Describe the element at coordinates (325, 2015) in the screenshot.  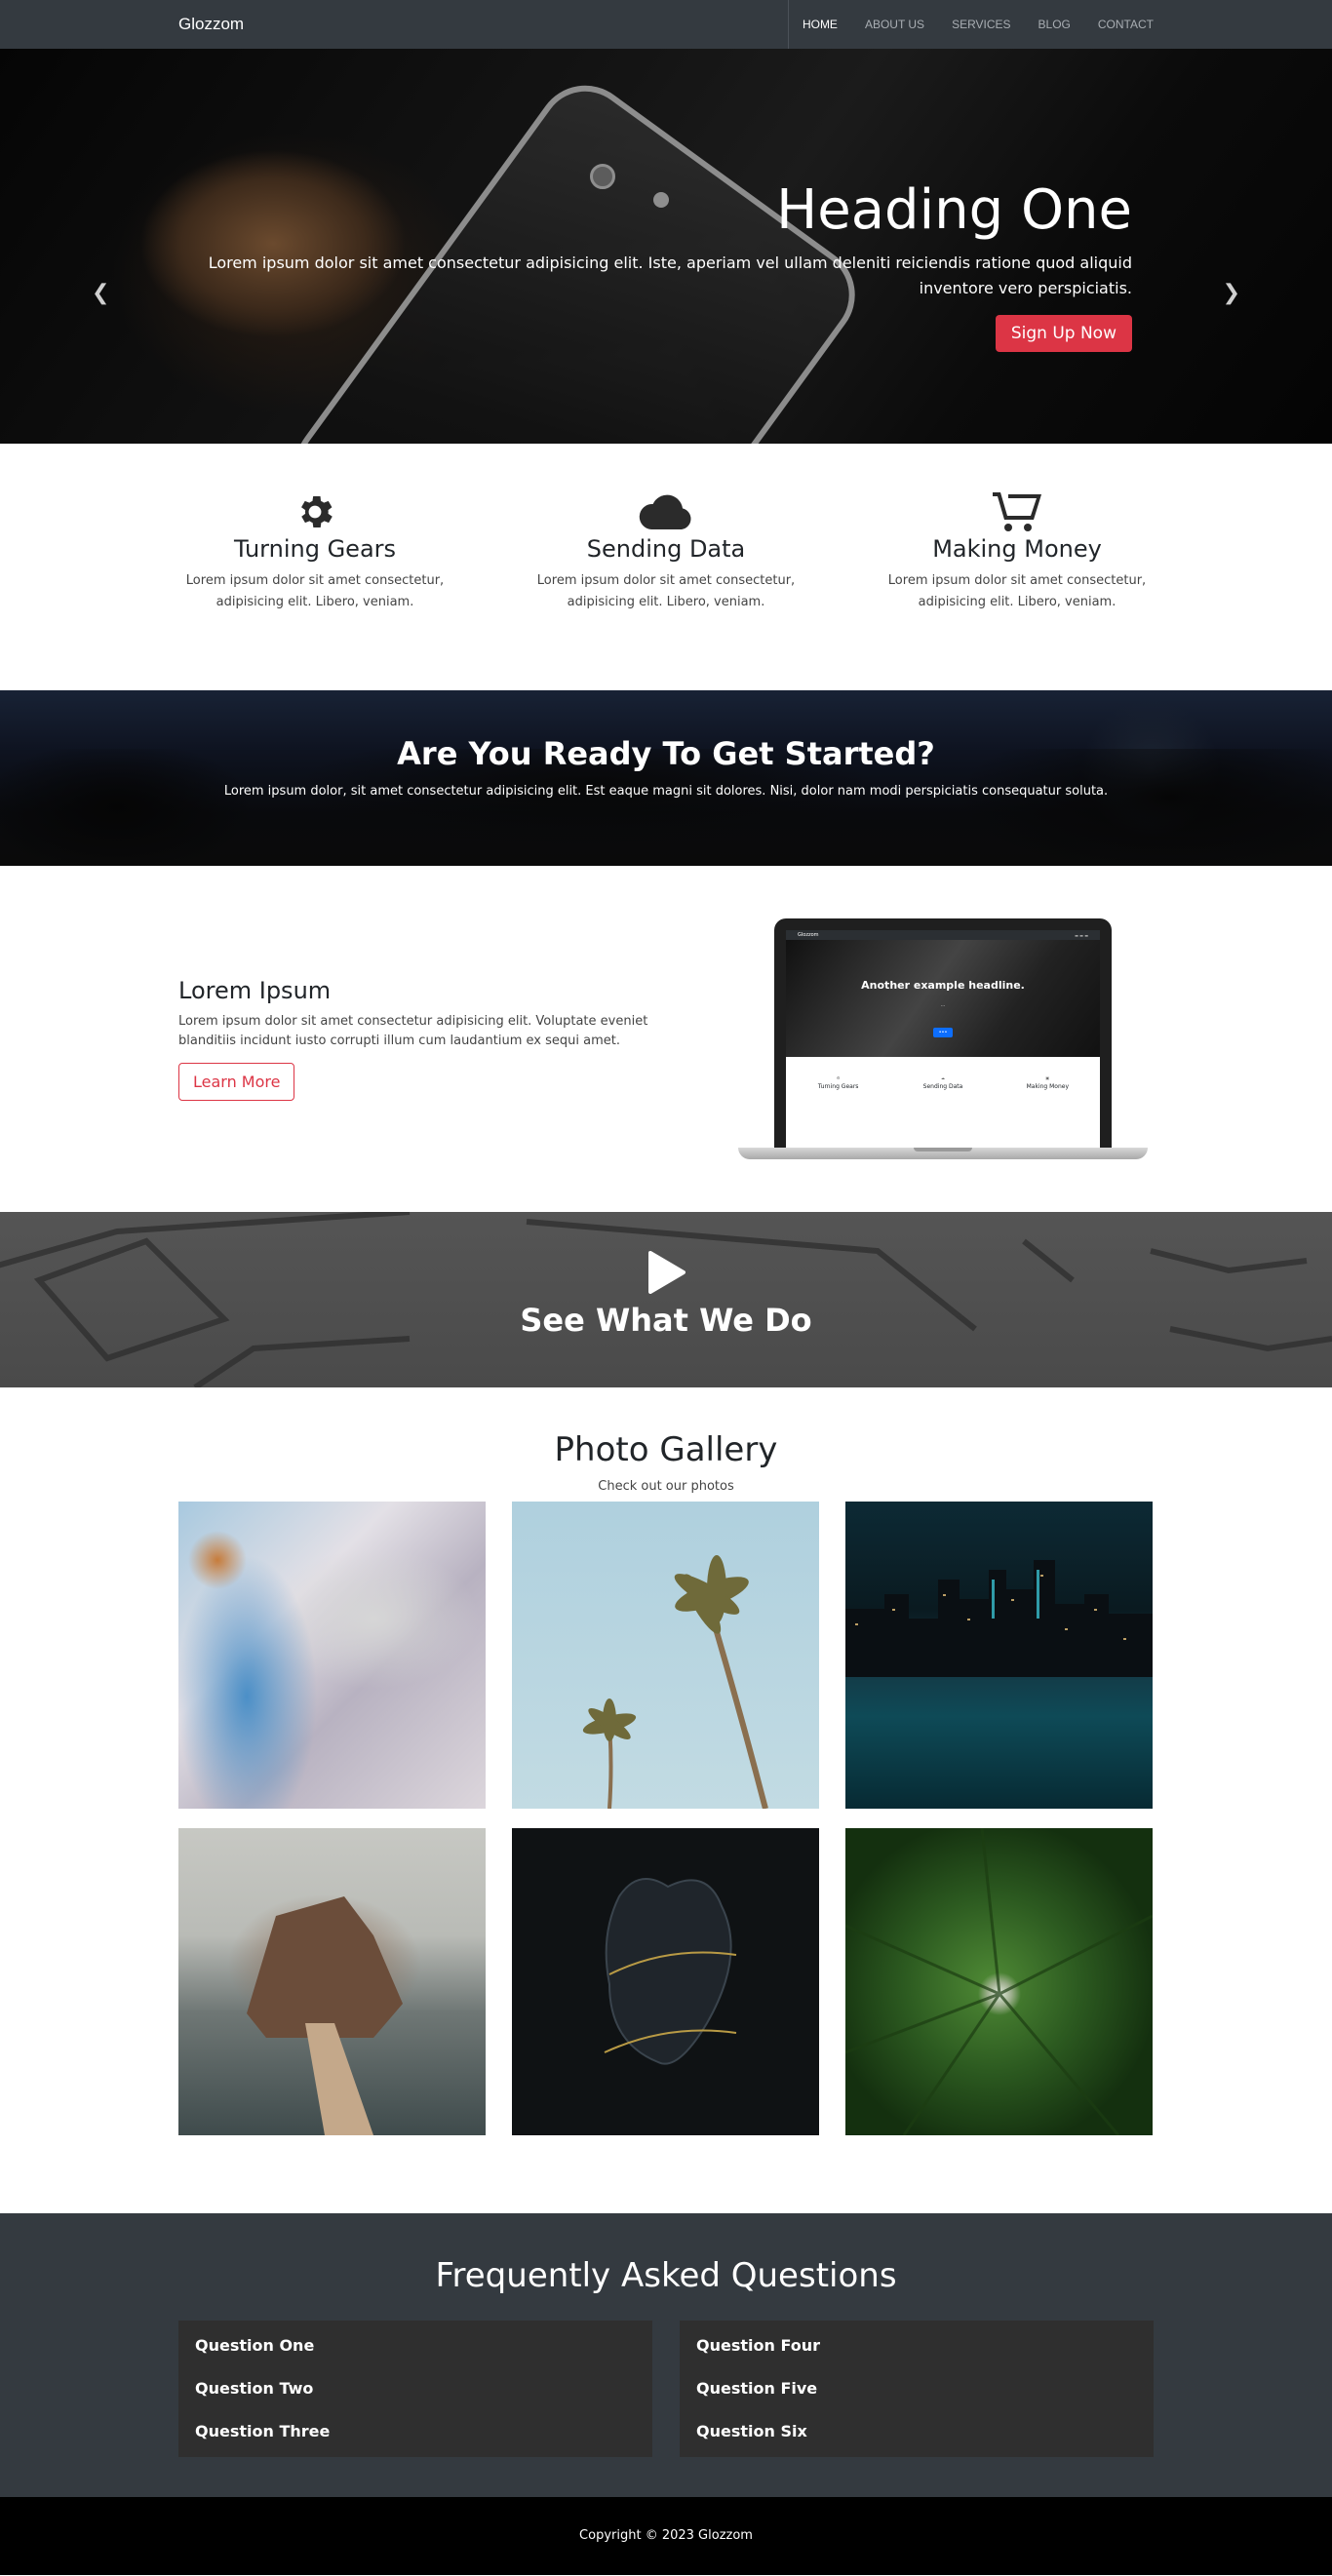
I see `sea-rock-path-image` at that location.